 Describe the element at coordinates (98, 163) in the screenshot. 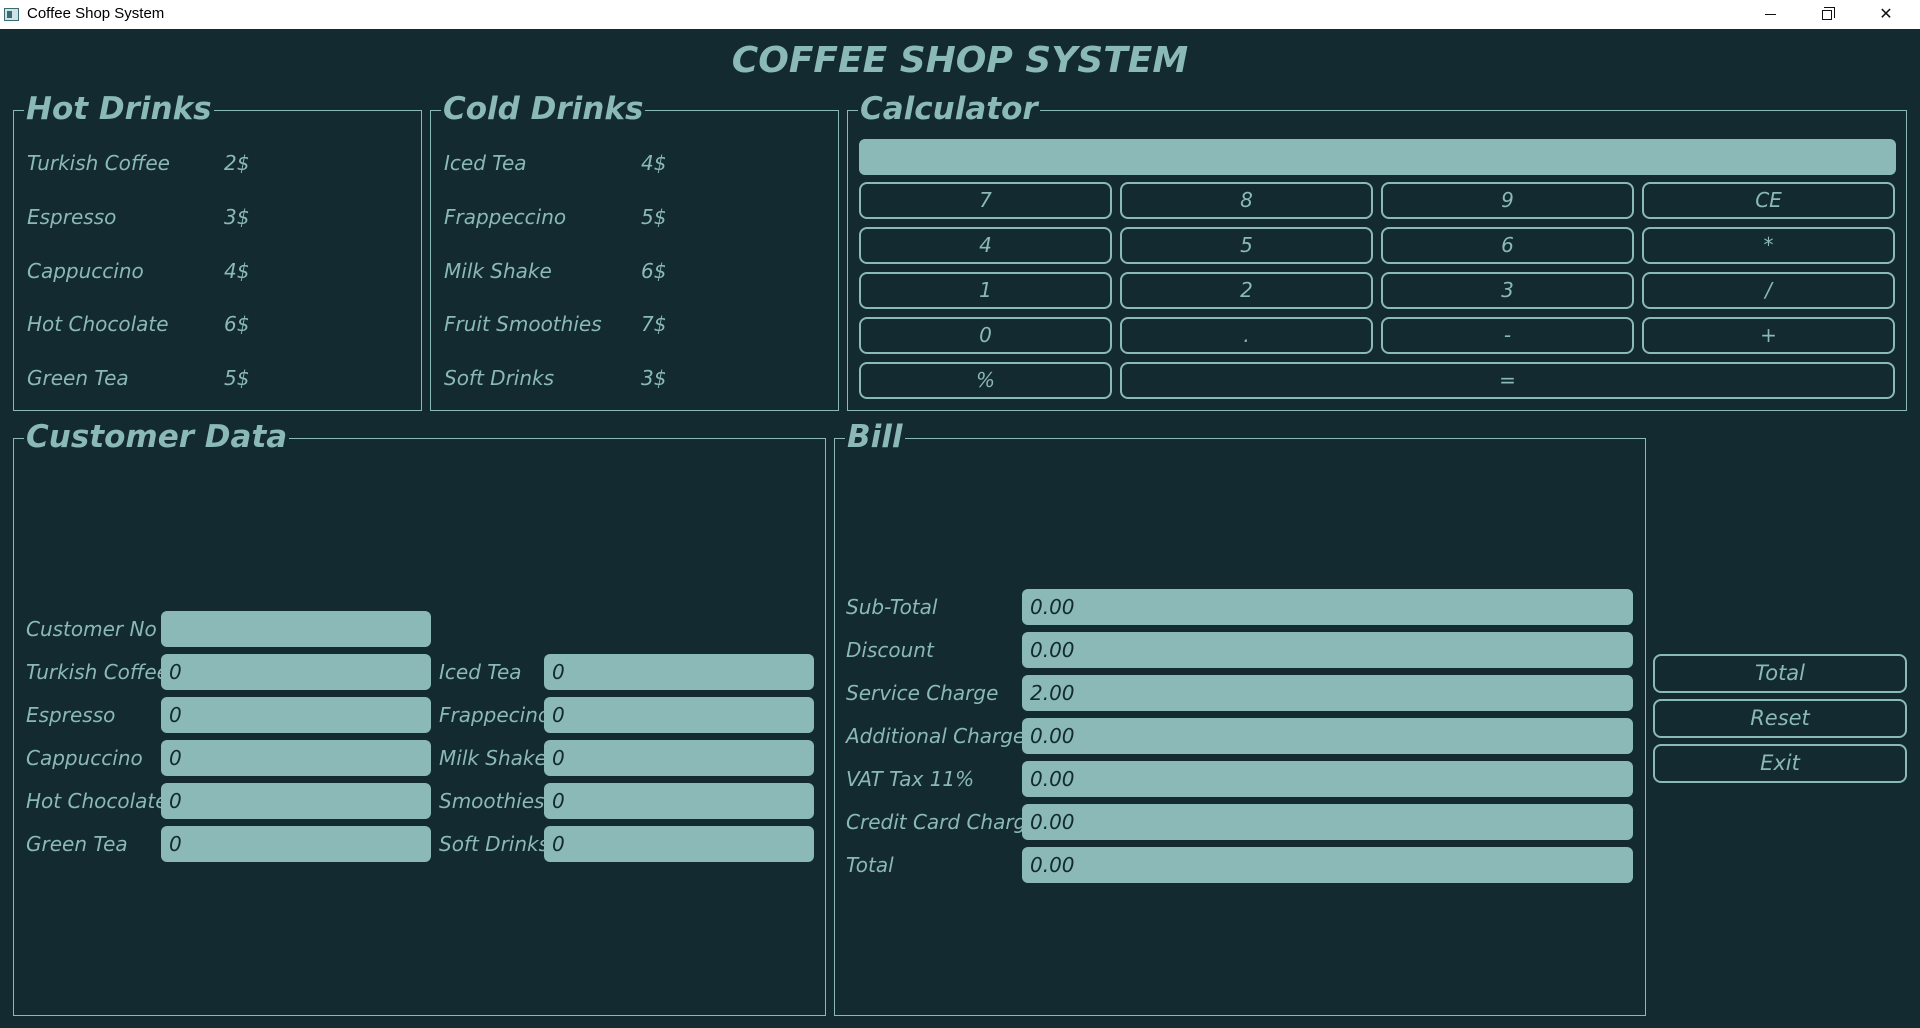

I see `menu-item-name: Turkish Coffee` at that location.